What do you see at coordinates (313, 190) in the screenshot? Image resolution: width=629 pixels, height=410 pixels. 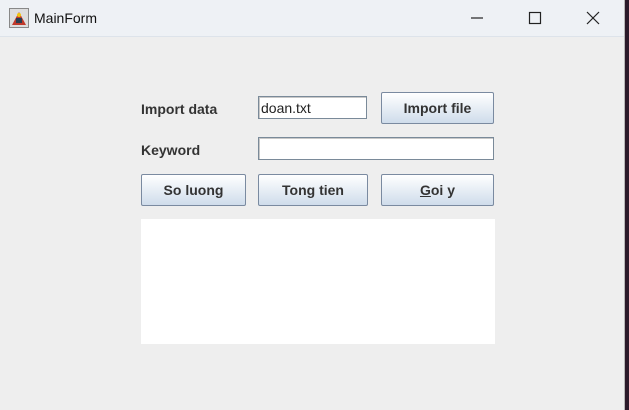 I see `tong-tien-button: Tong tien` at bounding box center [313, 190].